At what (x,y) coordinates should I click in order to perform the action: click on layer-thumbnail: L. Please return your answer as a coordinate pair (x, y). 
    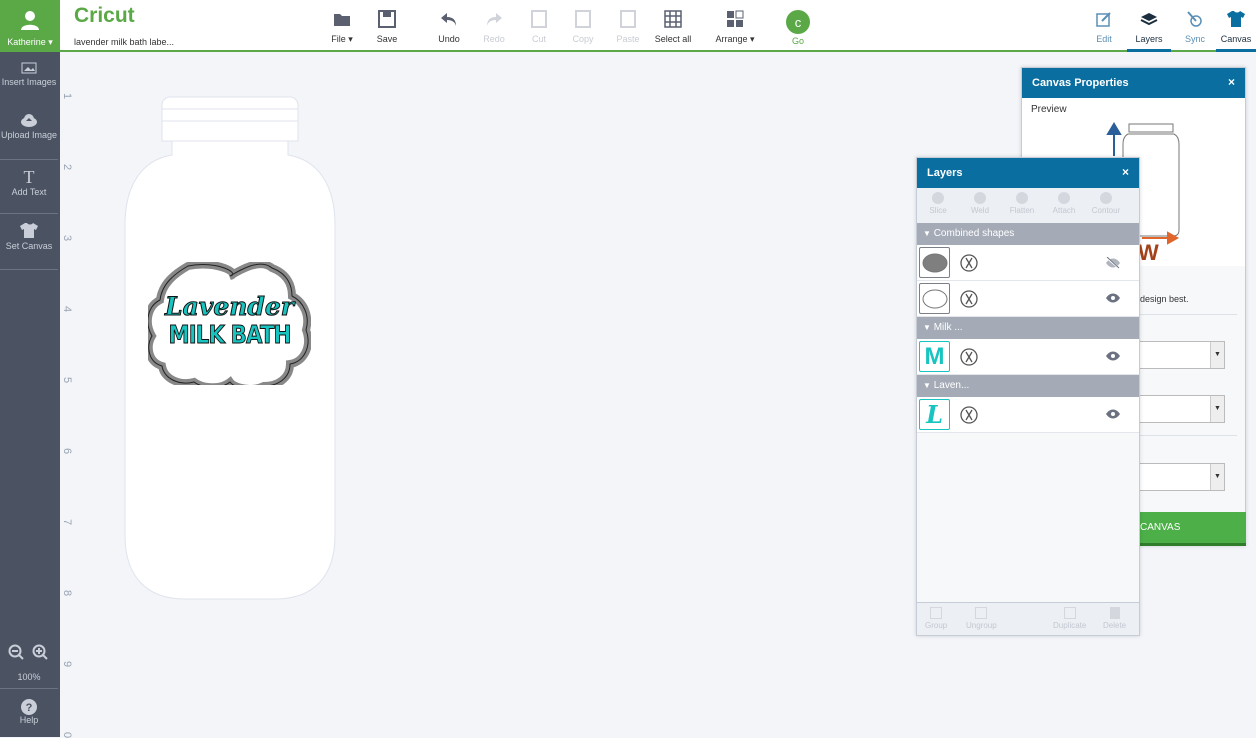
    Looking at the image, I should click on (934, 414).